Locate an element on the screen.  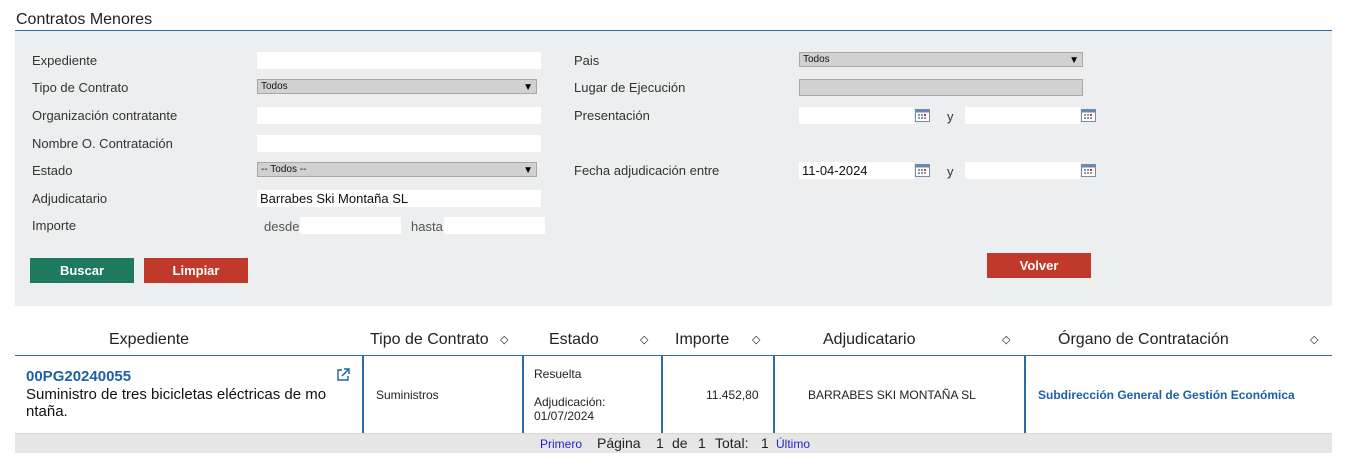
external-link-icon is located at coordinates (343, 375).